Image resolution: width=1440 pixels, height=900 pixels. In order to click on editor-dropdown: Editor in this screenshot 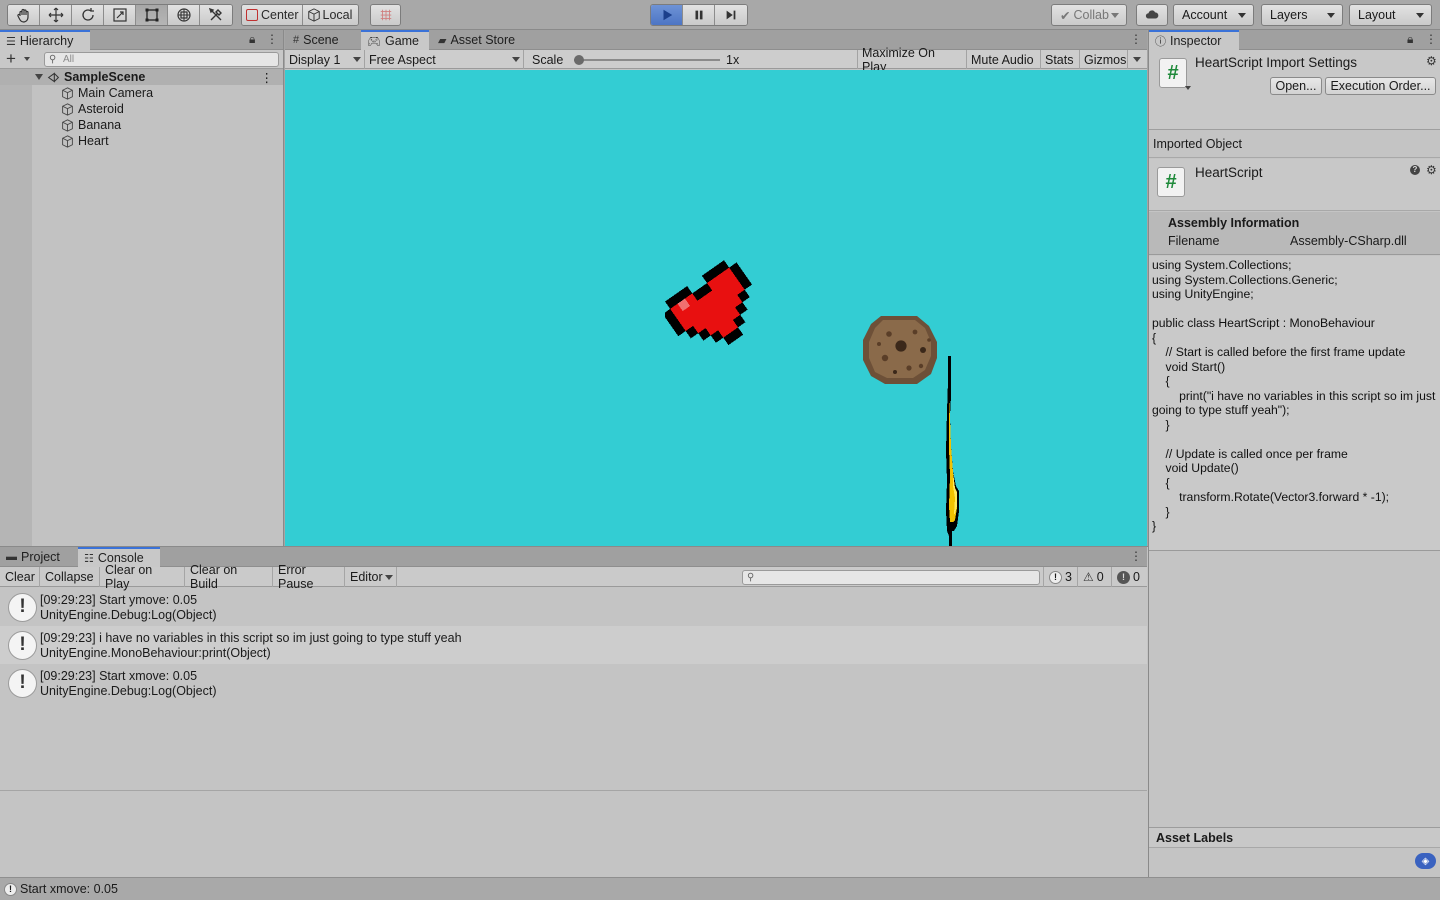, I will do `click(371, 577)`.